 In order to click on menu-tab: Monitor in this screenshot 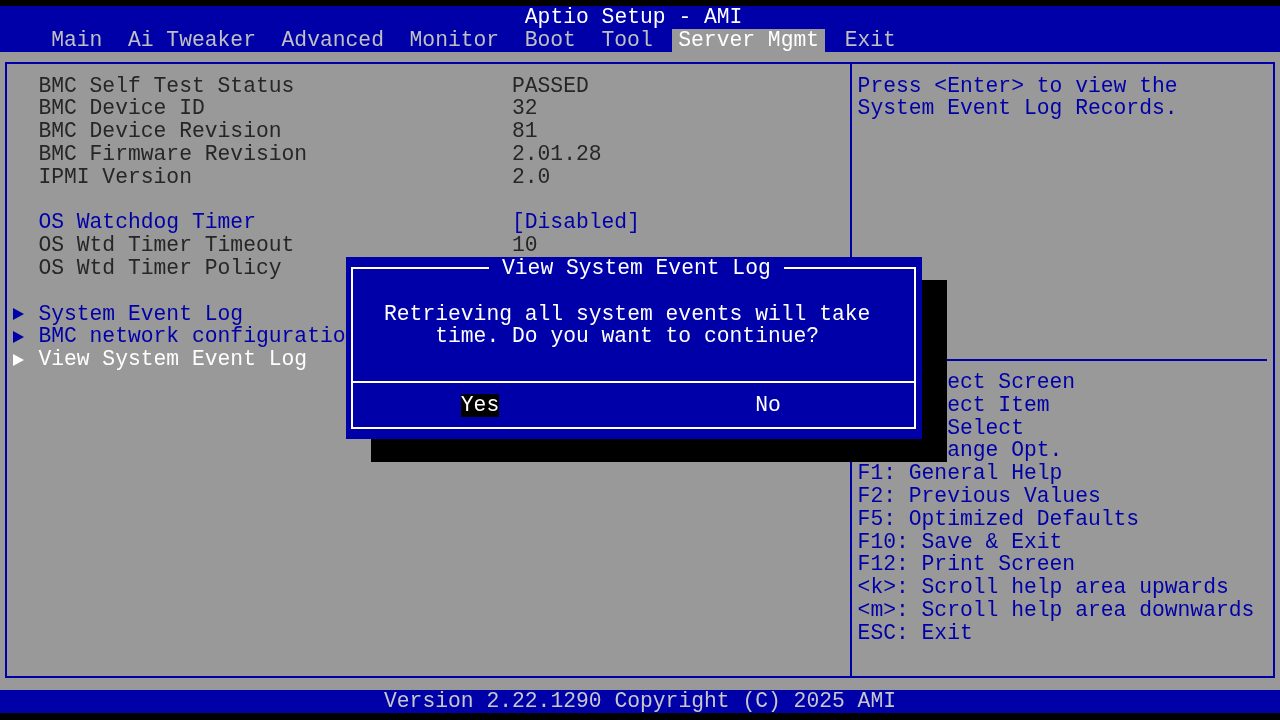, I will do `click(454, 40)`.